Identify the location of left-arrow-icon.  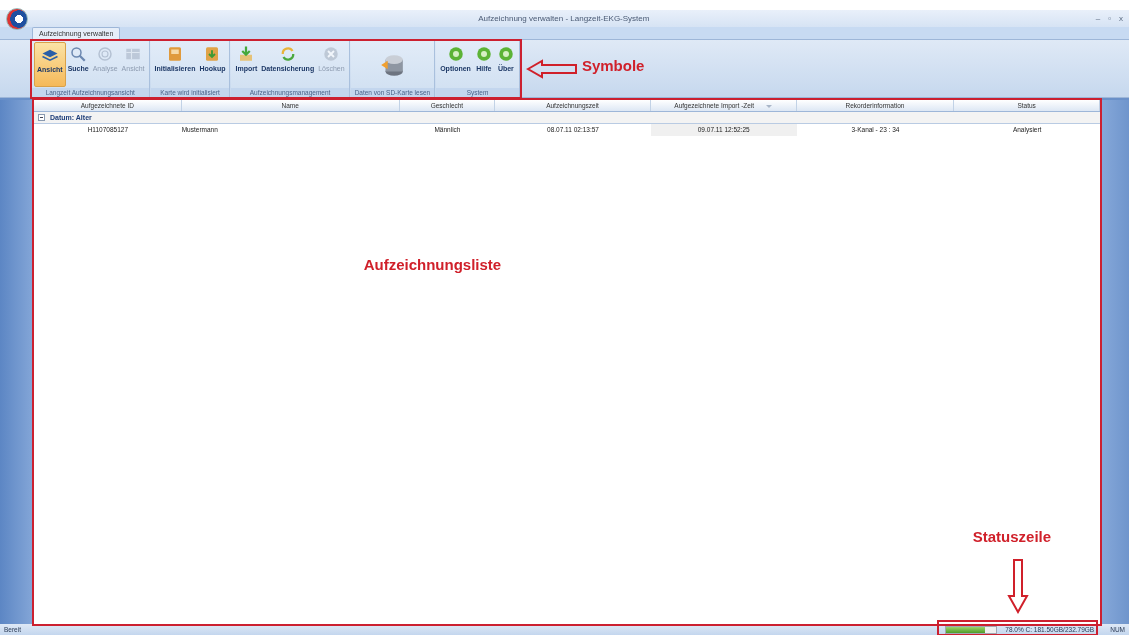
(551, 69).